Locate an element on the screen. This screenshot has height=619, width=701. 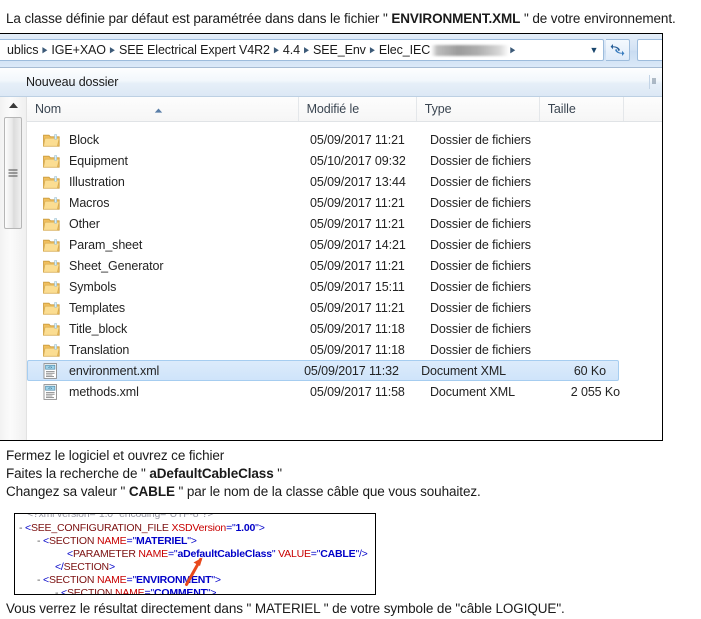
row-name-label: Sheet_Generator is located at coordinates (116, 265).